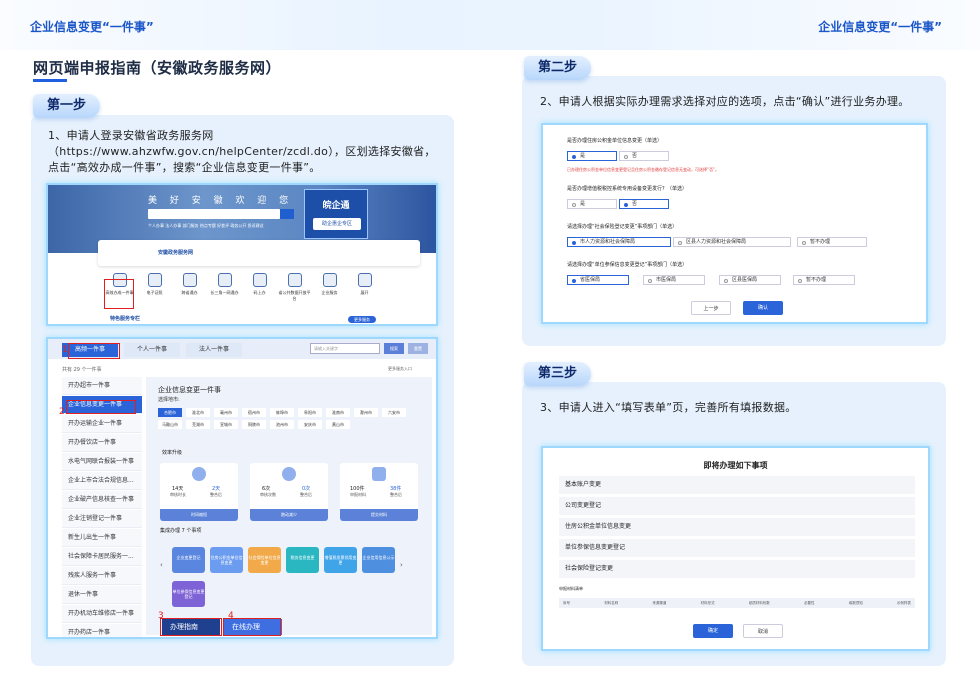 The image size is (980, 693). Describe the element at coordinates (338, 424) in the screenshot. I see `city-option: 黄山市` at that location.